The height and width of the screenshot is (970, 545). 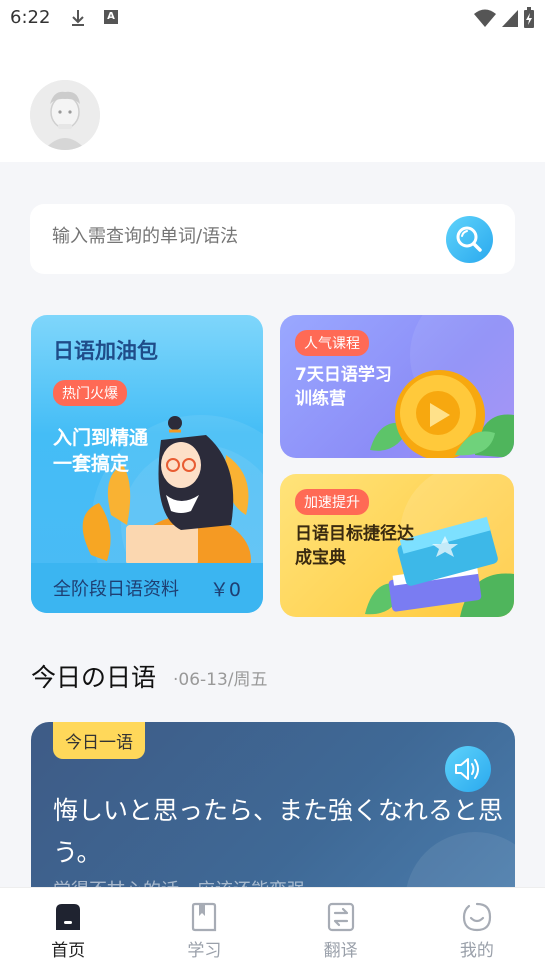 What do you see at coordinates (397, 386) in the screenshot?
I see `training-camp-card: 人气课程 7天日语学习训练营` at bounding box center [397, 386].